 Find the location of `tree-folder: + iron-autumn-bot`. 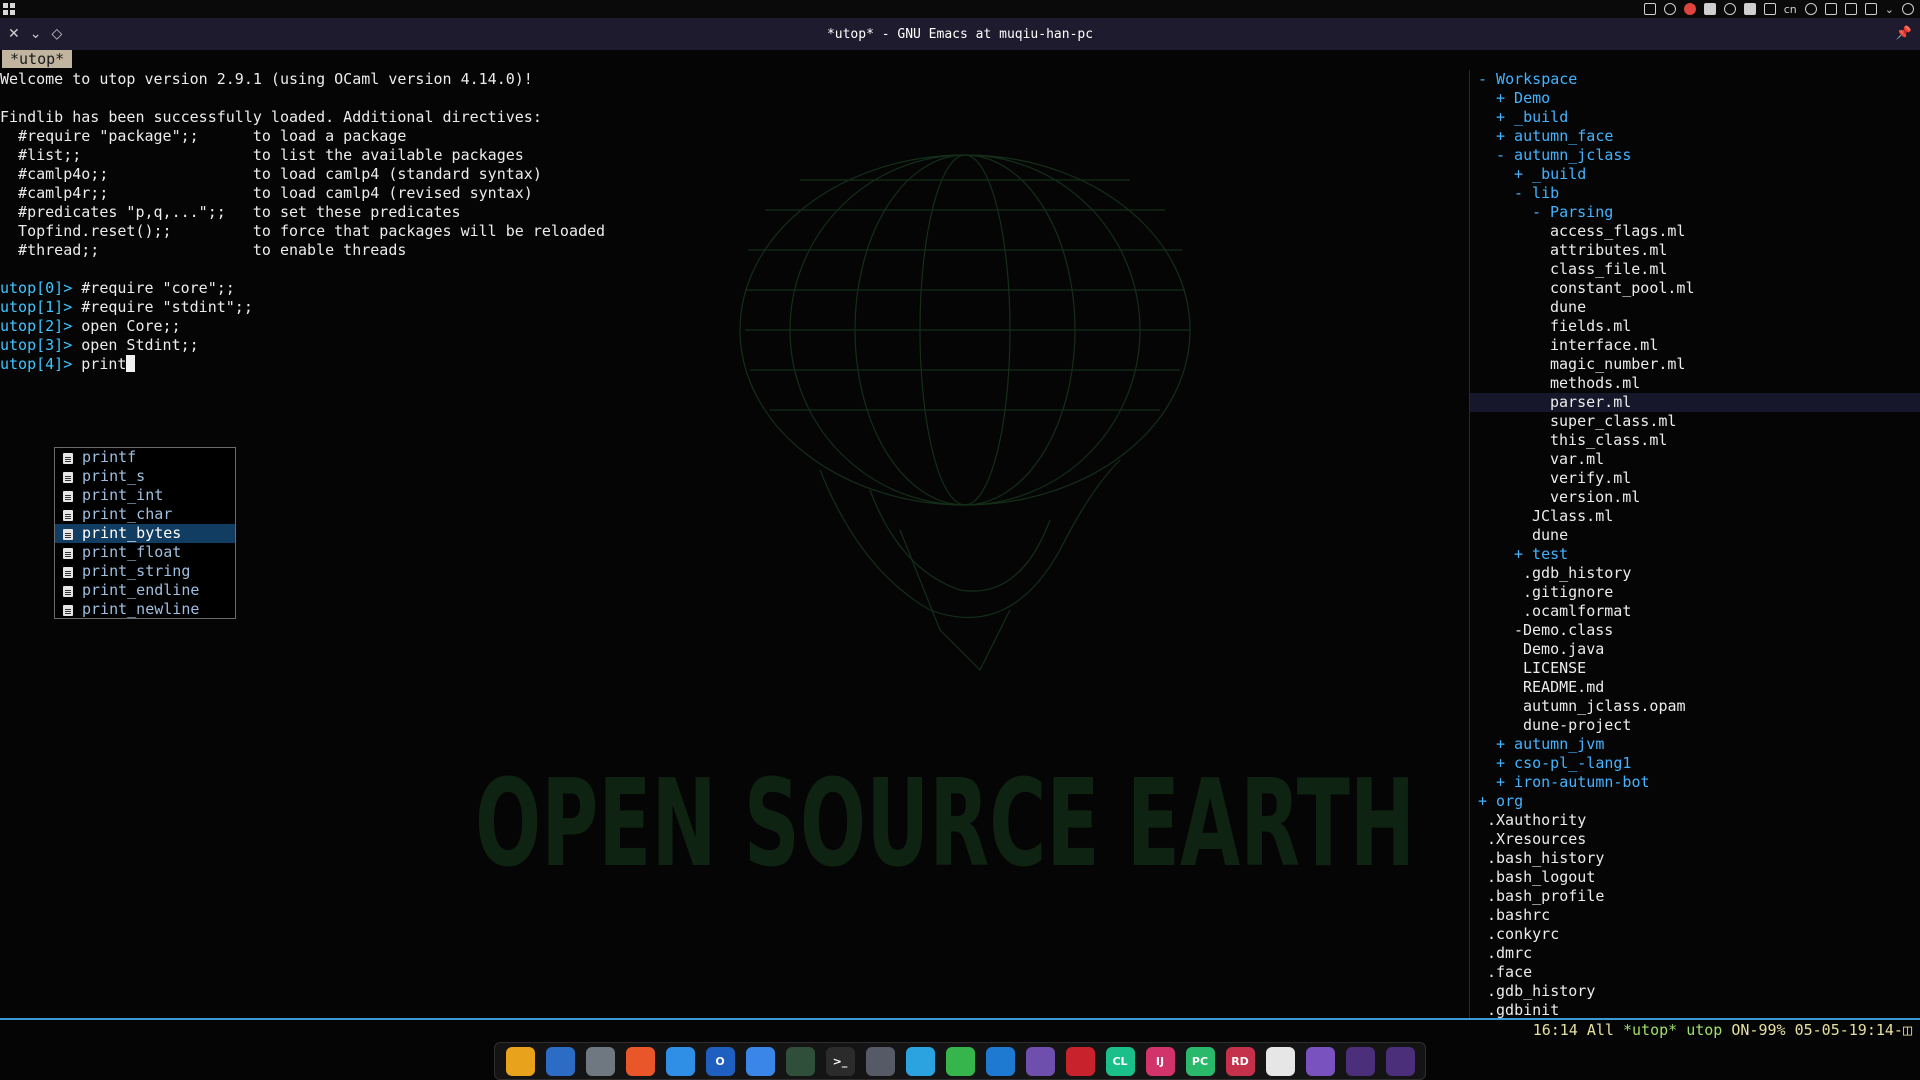

tree-folder: + iron-autumn-bot is located at coordinates (1695, 782).